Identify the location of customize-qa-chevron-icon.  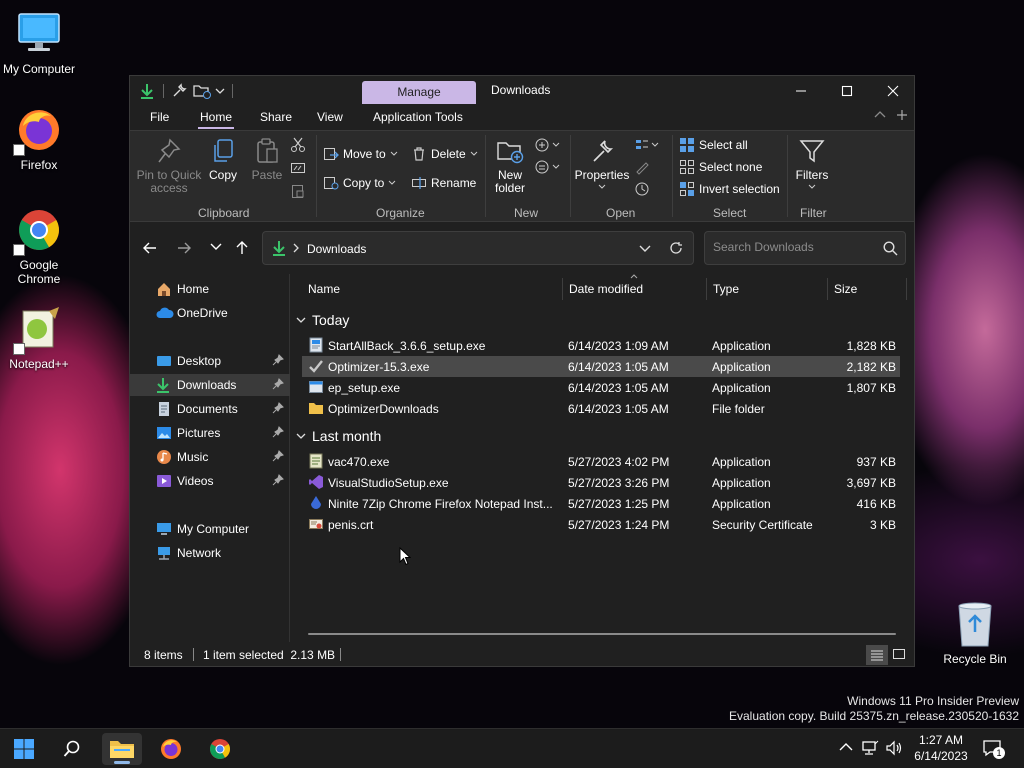
(220, 91).